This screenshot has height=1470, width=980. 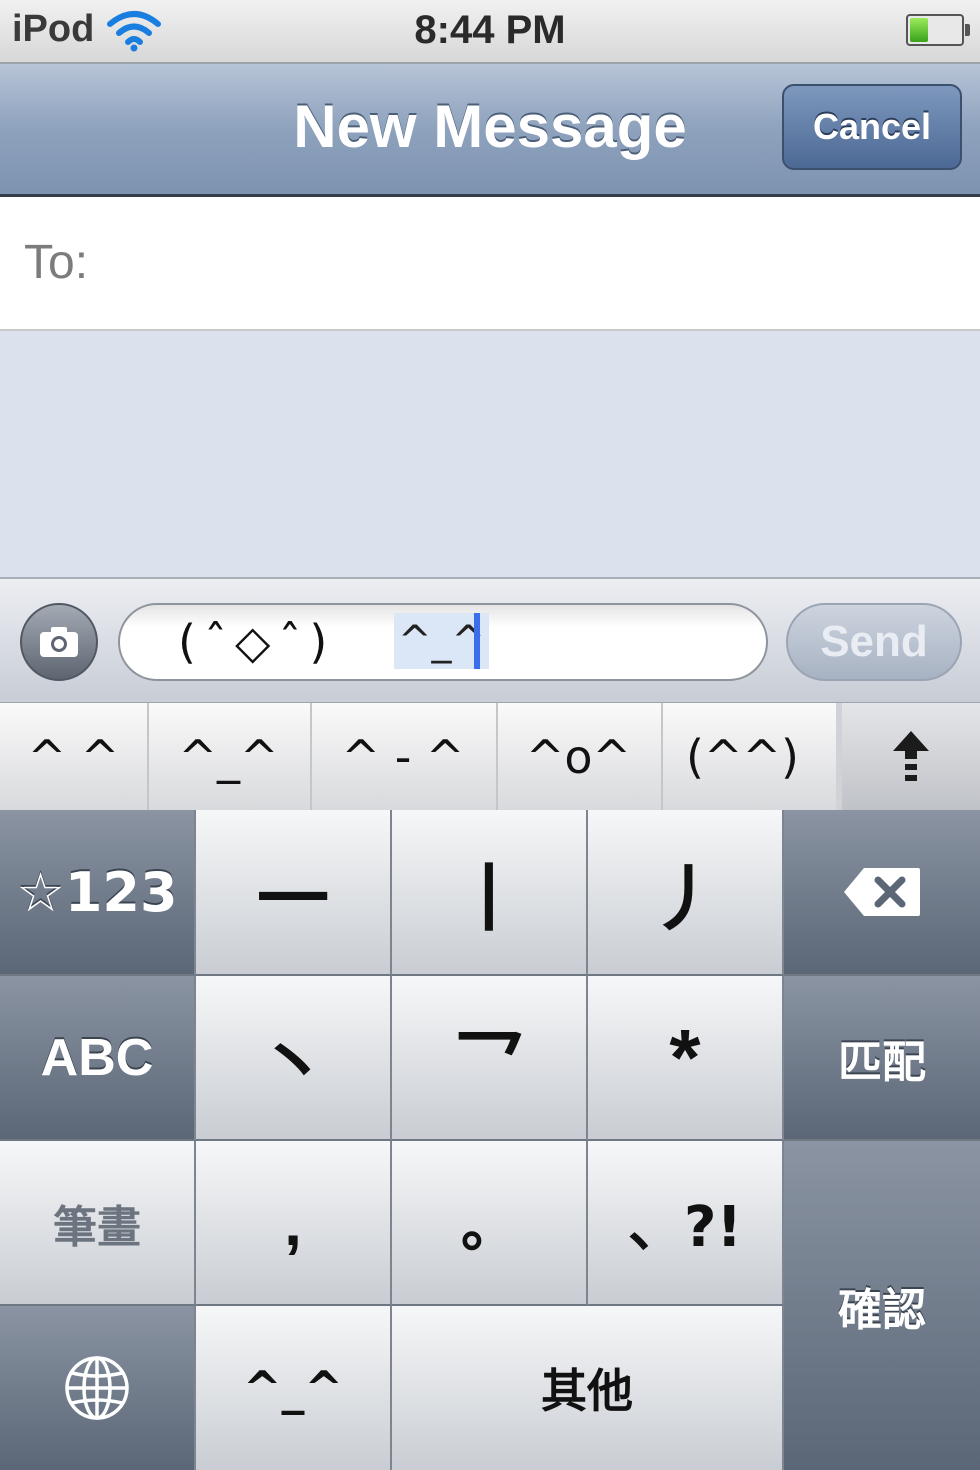 I want to click on delete-key, so click(x=882, y=893).